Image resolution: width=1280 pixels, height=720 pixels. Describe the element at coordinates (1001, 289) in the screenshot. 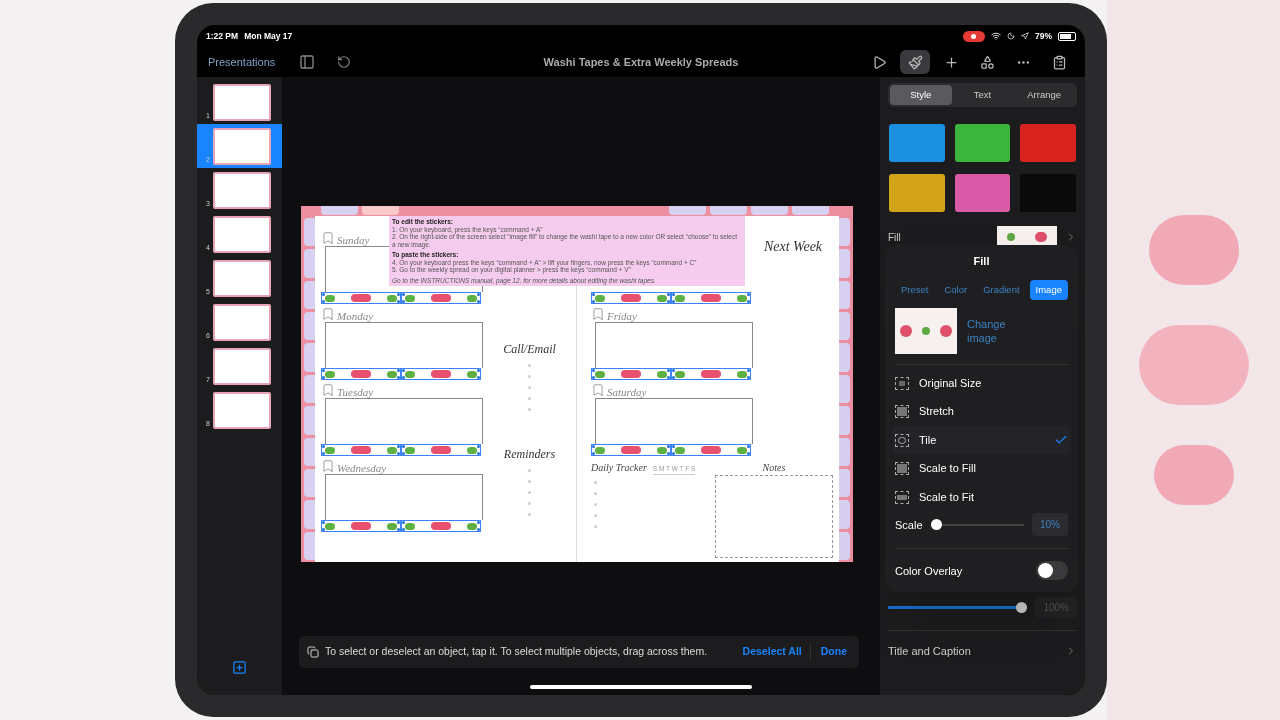

I see `fill-type-tab: Gradient` at that location.